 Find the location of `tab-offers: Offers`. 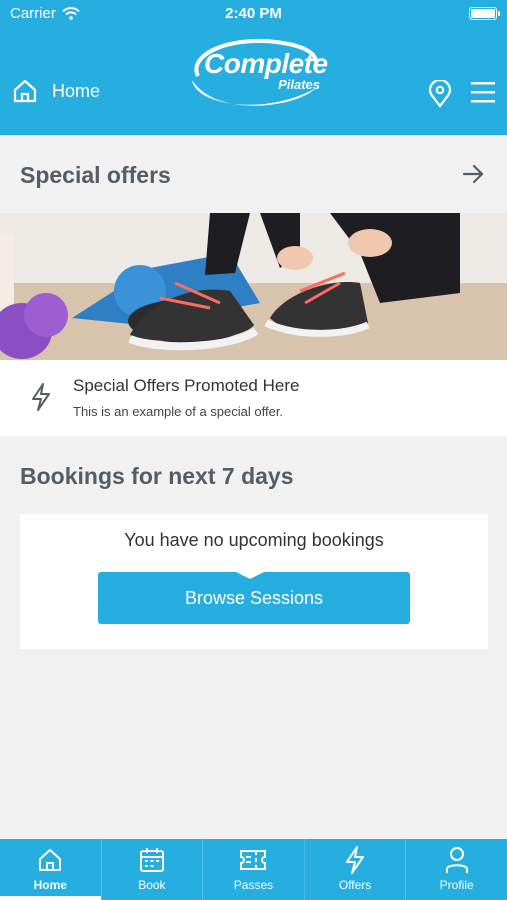

tab-offers: Offers is located at coordinates (354, 869).